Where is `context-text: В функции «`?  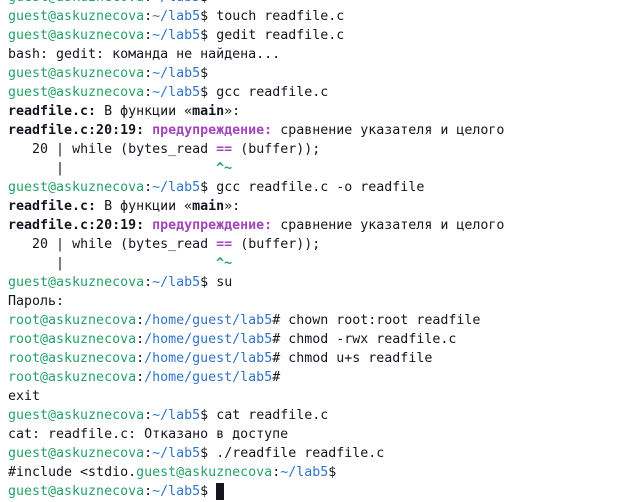 context-text: В функции « is located at coordinates (144, 206).